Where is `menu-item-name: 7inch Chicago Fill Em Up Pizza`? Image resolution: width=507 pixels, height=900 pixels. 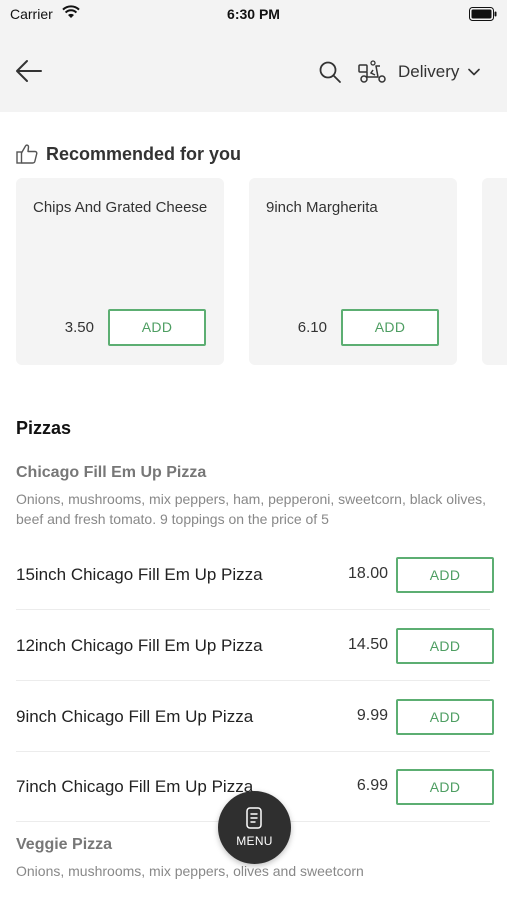
menu-item-name: 7inch Chicago Fill Em Up Pizza is located at coordinates (135, 786).